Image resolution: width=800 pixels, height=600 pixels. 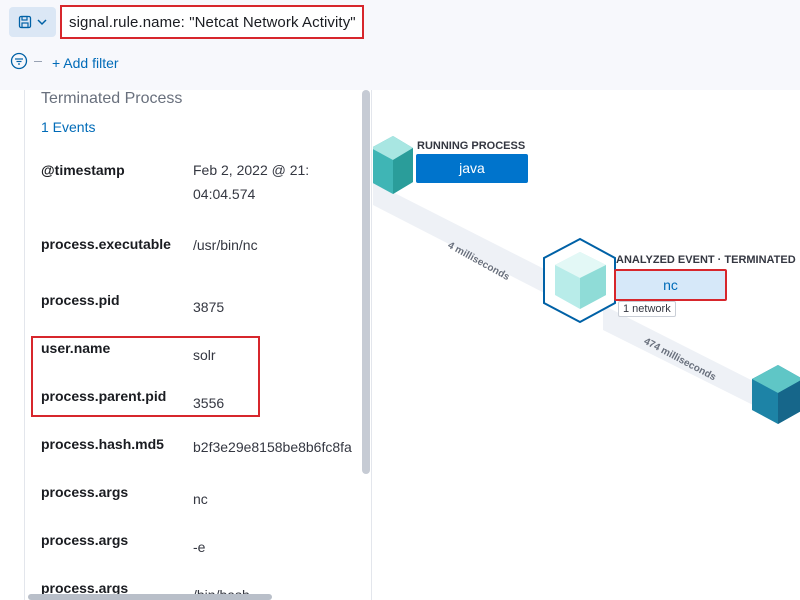 What do you see at coordinates (38, 61) in the screenshot?
I see `filter-divider` at bounding box center [38, 61].